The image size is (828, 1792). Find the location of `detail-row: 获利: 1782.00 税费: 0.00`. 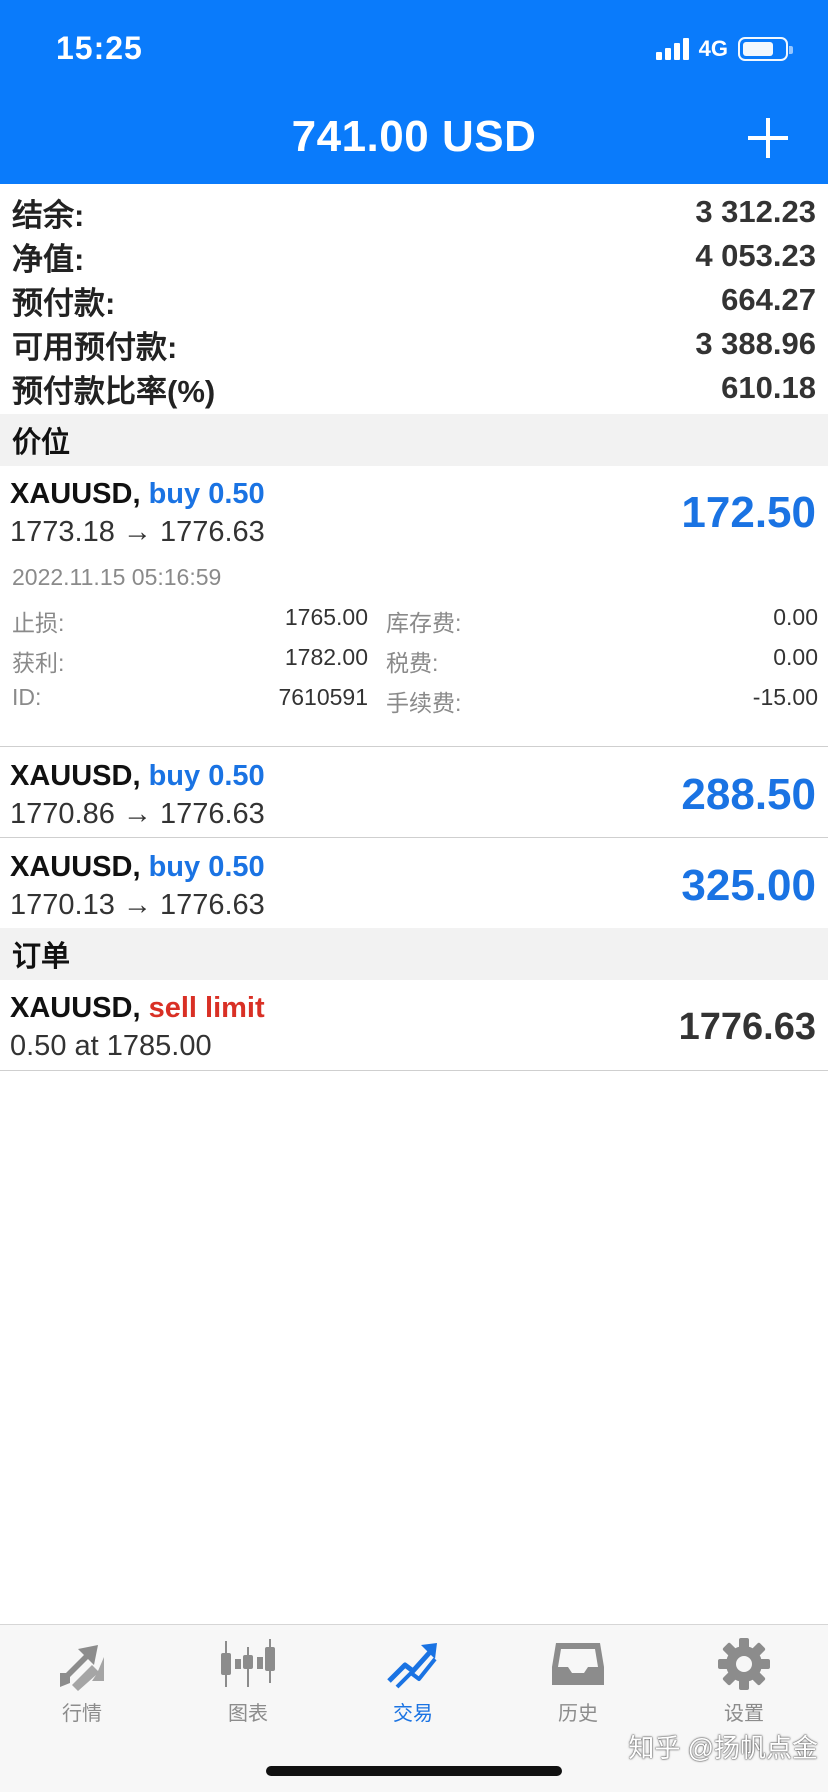

detail-row: 获利: 1782.00 税费: 0.00 is located at coordinates (415, 664).